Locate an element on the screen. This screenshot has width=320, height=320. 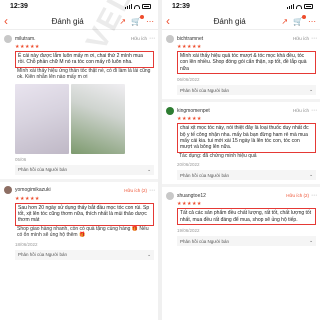
review-date: 20/06/2022 is located at coordinates (188, 165).